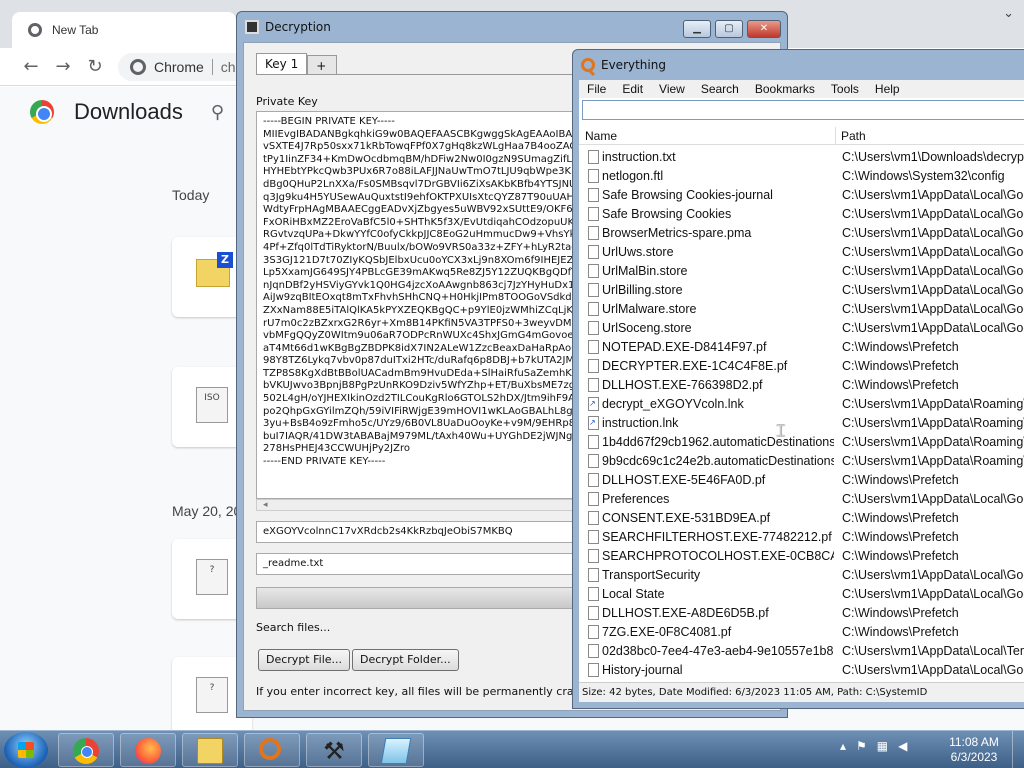 Image resolution: width=1024 pixels, height=768 pixels. I want to click on decryption-title: Decryption, so click(298, 27).